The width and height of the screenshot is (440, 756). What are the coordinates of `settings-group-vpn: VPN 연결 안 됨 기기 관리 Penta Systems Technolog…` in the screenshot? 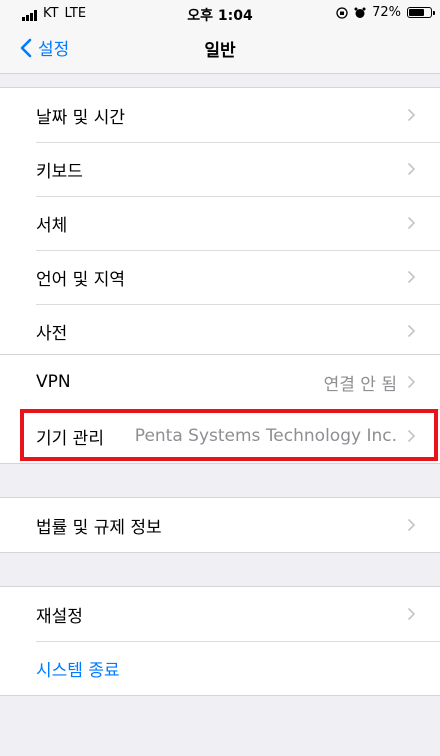 It's located at (220, 409).